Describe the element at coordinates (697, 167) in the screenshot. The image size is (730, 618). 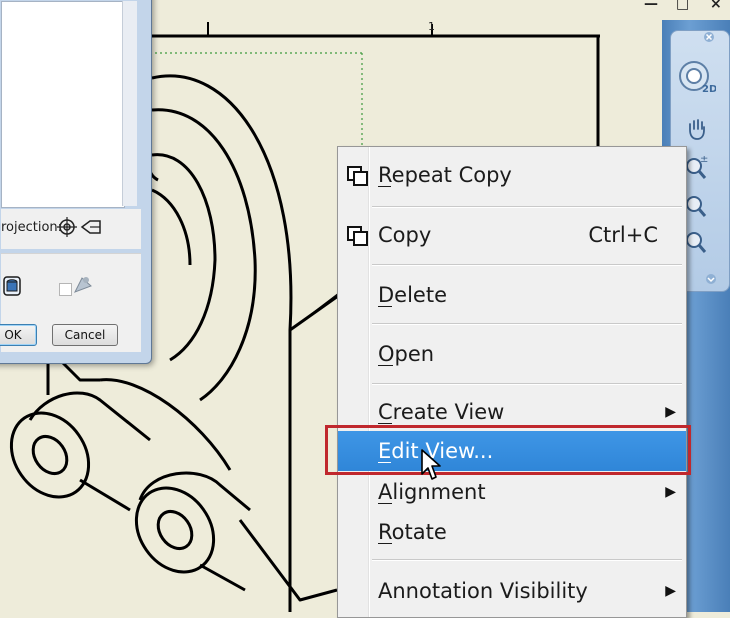
I see `zoom-icon: ±` at that location.